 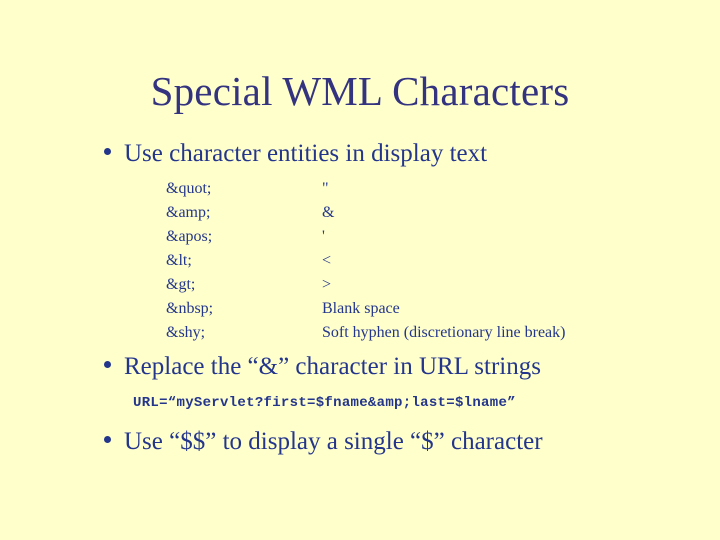 What do you see at coordinates (189, 236) in the screenshot?
I see `entity-name: &apos;` at bounding box center [189, 236].